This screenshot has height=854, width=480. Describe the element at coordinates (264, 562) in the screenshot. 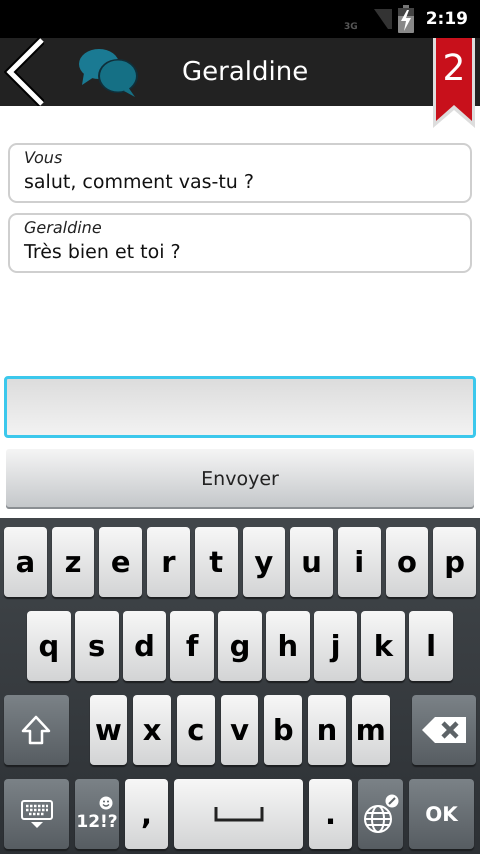

I see `key: y` at that location.